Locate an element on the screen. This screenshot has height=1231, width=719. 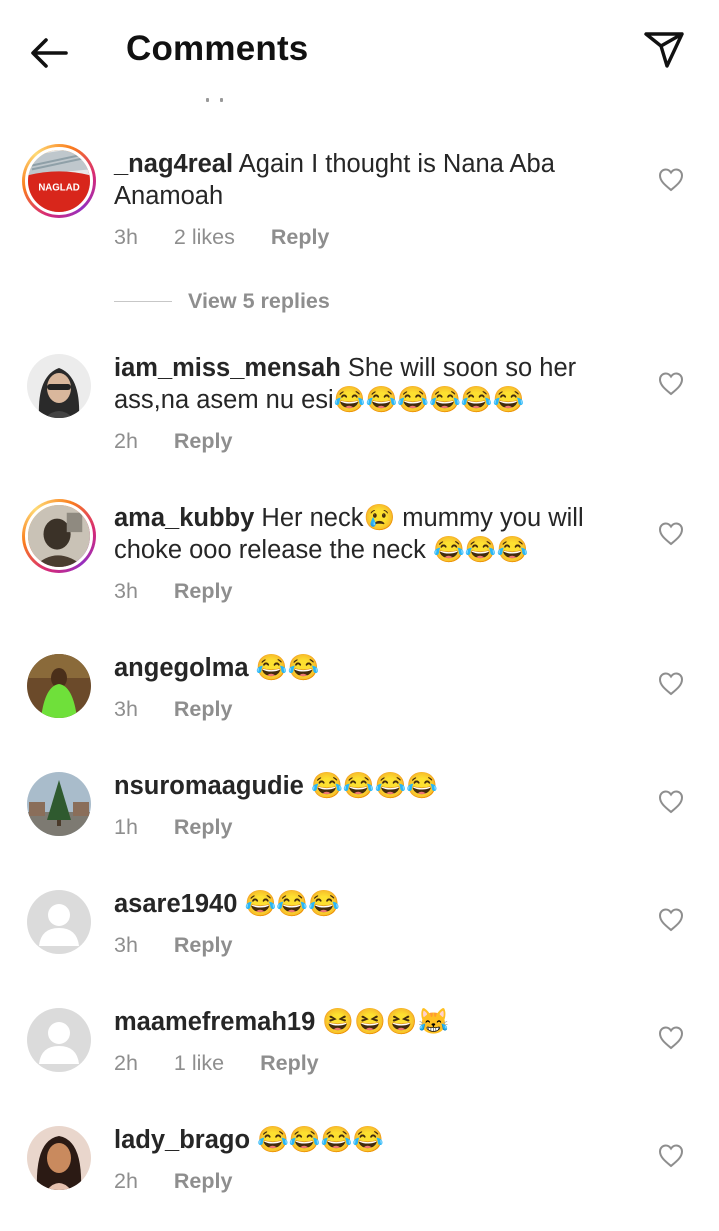
view-replies-label: View 5 replies is located at coordinates (259, 300).